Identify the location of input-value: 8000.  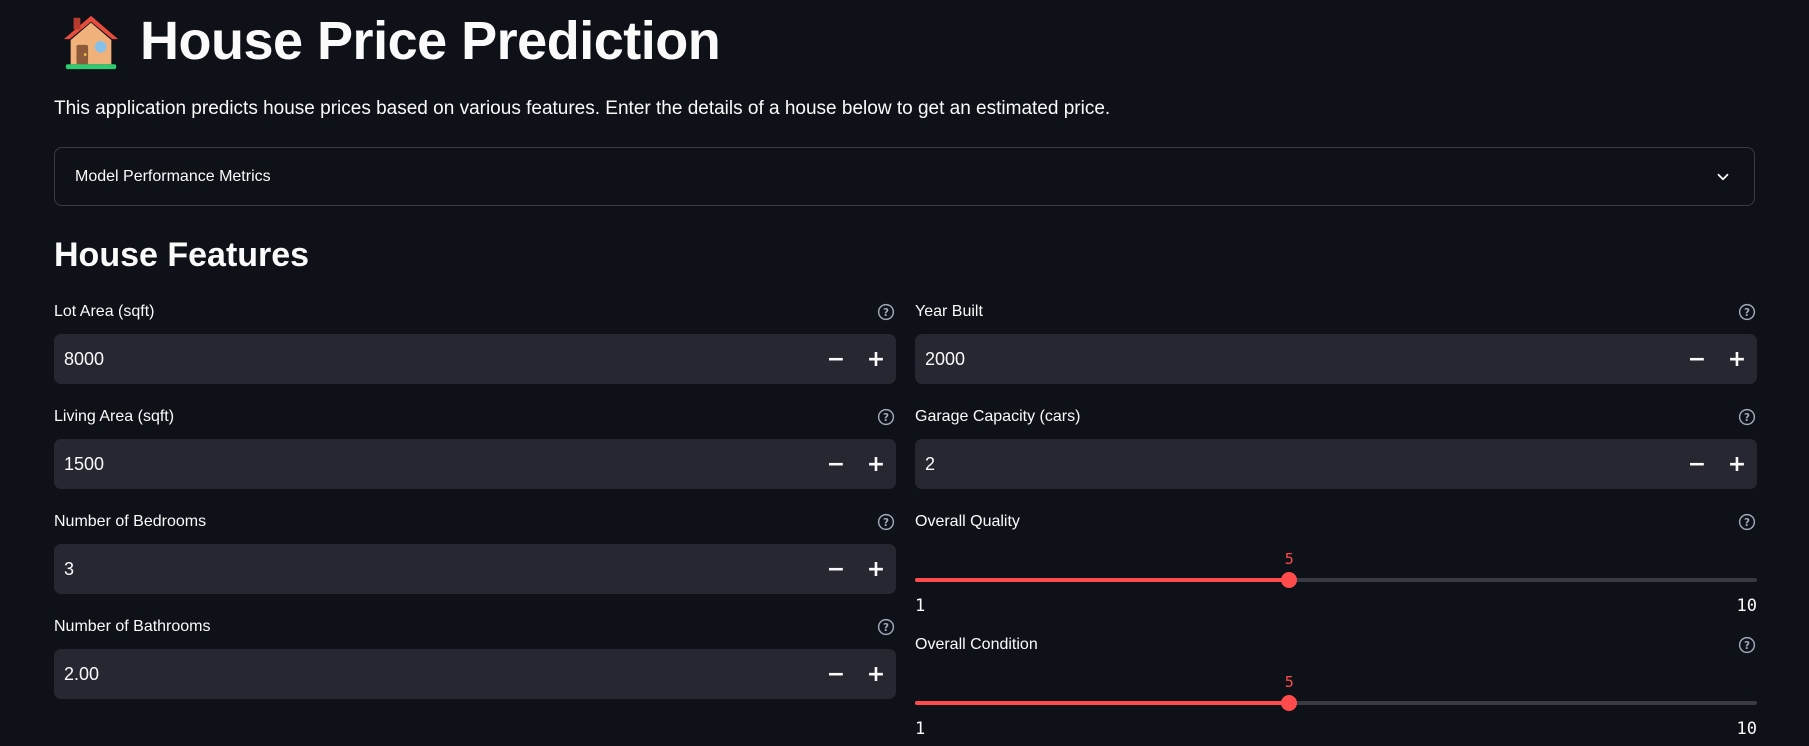
(79, 359).